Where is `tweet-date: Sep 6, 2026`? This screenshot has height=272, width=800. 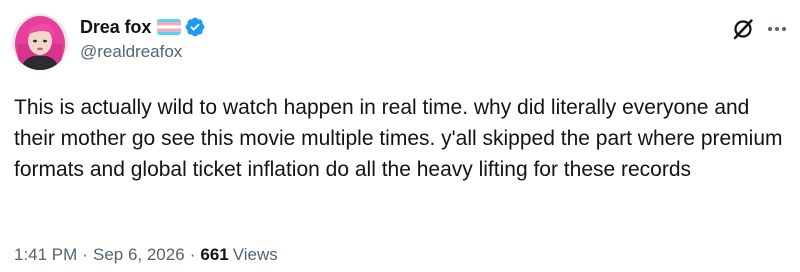 tweet-date: Sep 6, 2026 is located at coordinates (139, 255).